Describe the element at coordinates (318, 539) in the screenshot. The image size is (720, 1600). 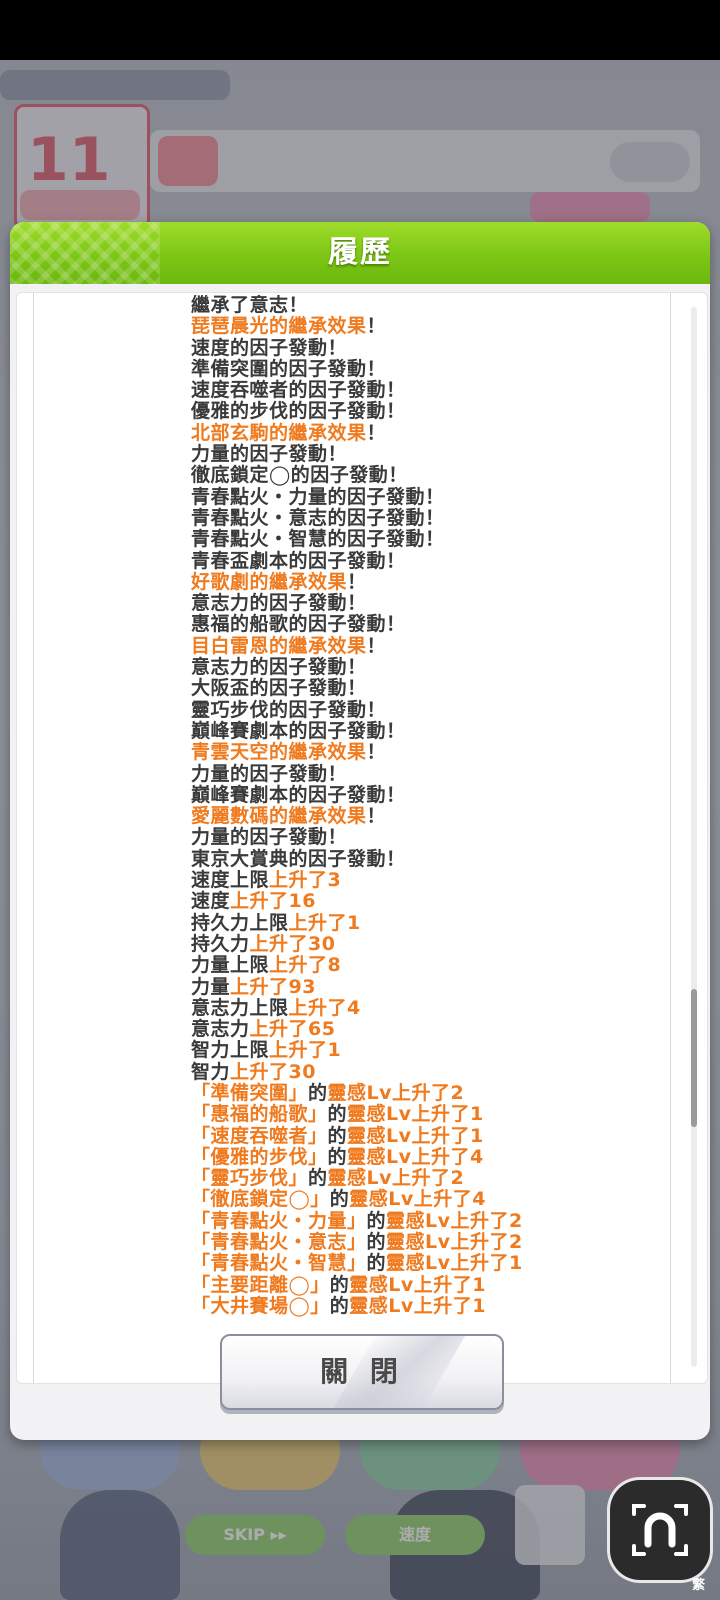
I see `log-text: 青春點火・智慧的因子發動！` at that location.